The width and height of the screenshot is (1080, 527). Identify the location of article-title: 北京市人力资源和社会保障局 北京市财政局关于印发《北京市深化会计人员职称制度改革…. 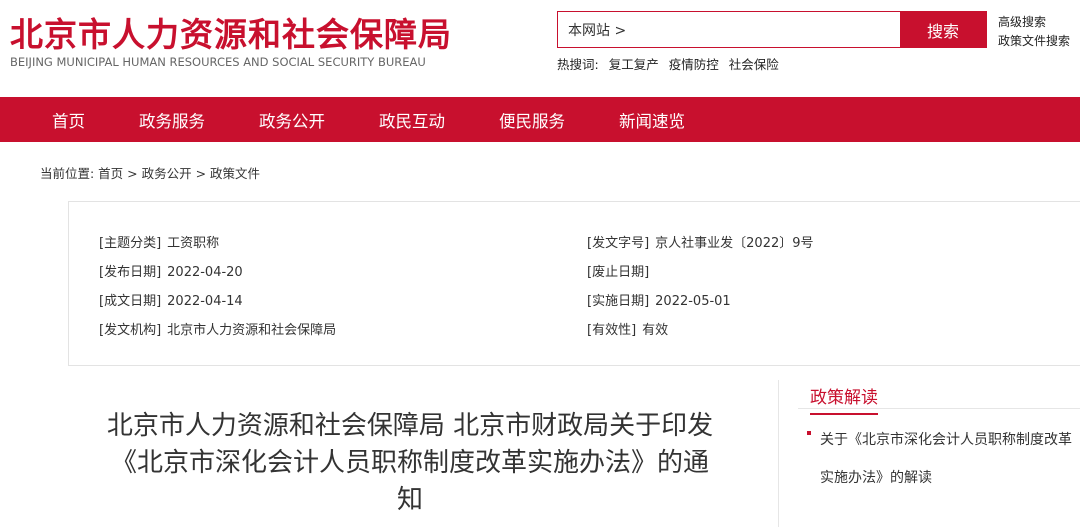
(410, 463).